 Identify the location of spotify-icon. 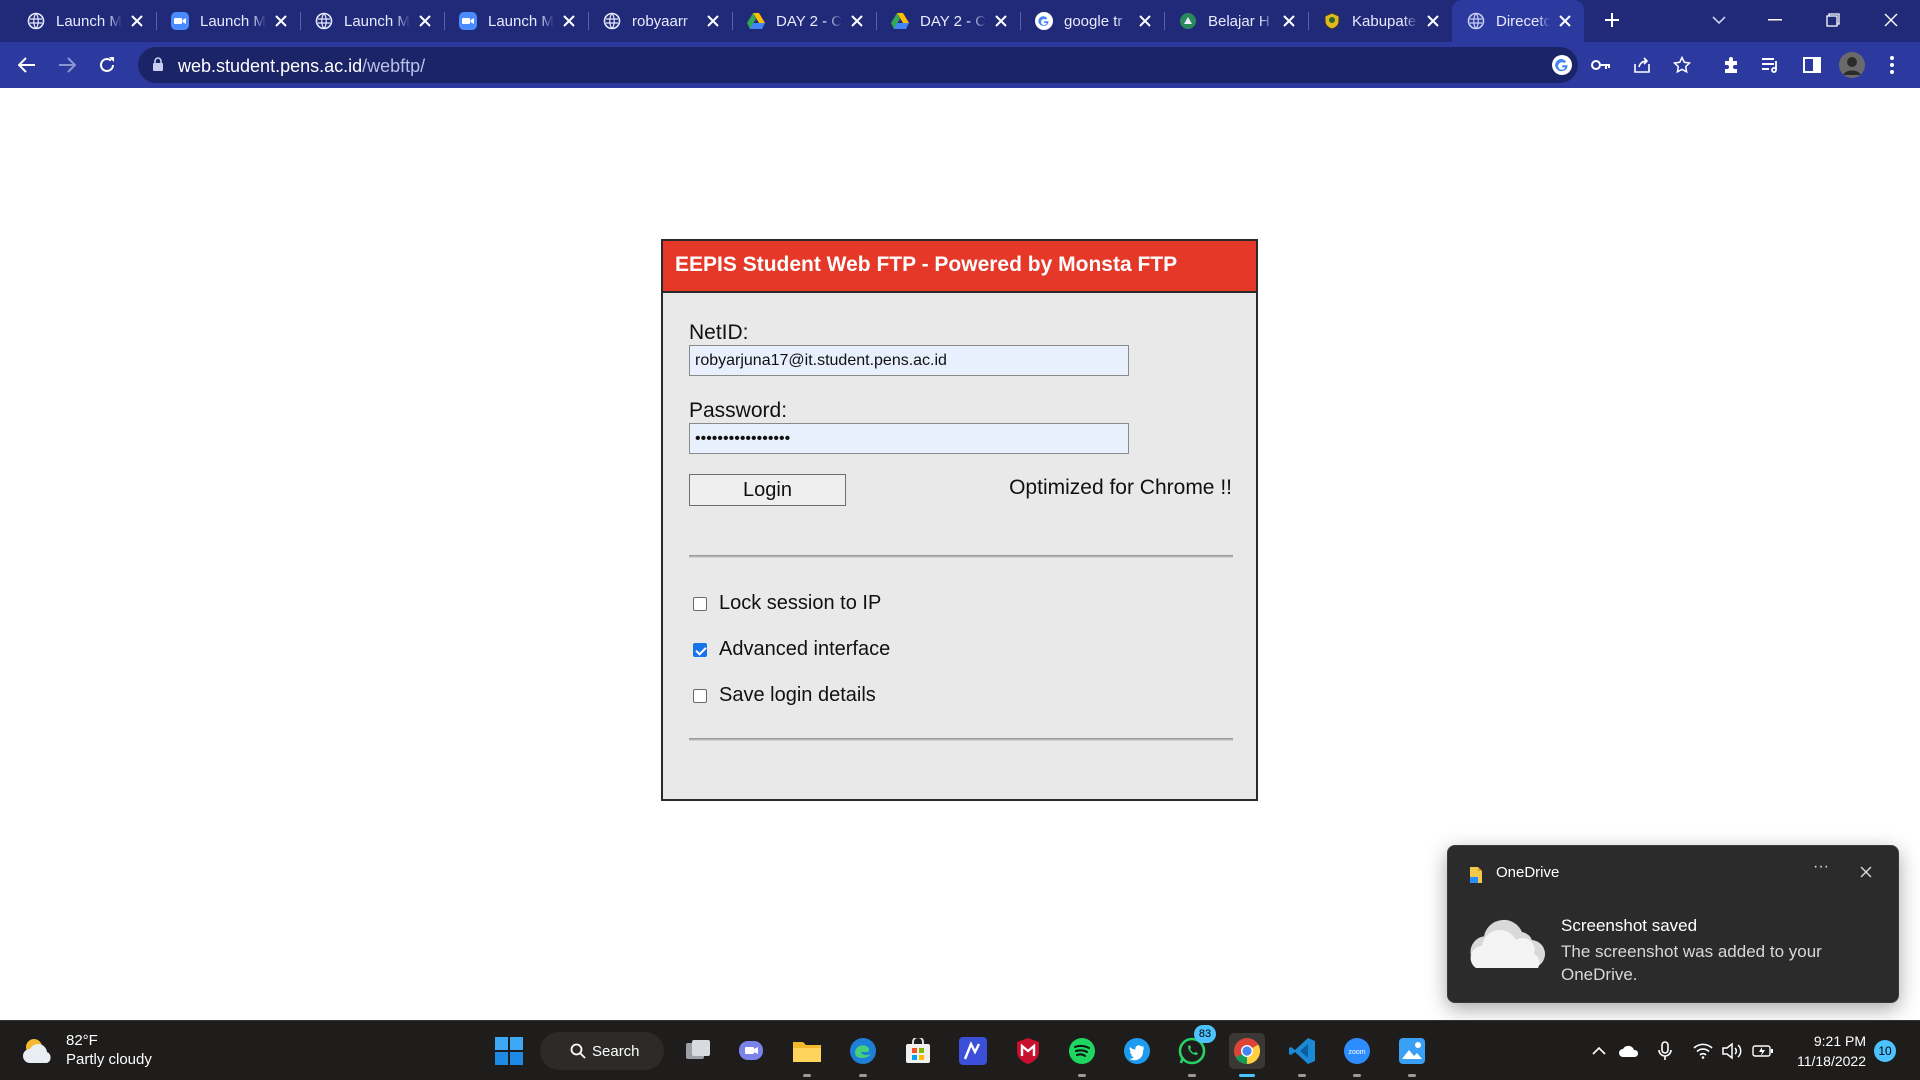
(1082, 1051).